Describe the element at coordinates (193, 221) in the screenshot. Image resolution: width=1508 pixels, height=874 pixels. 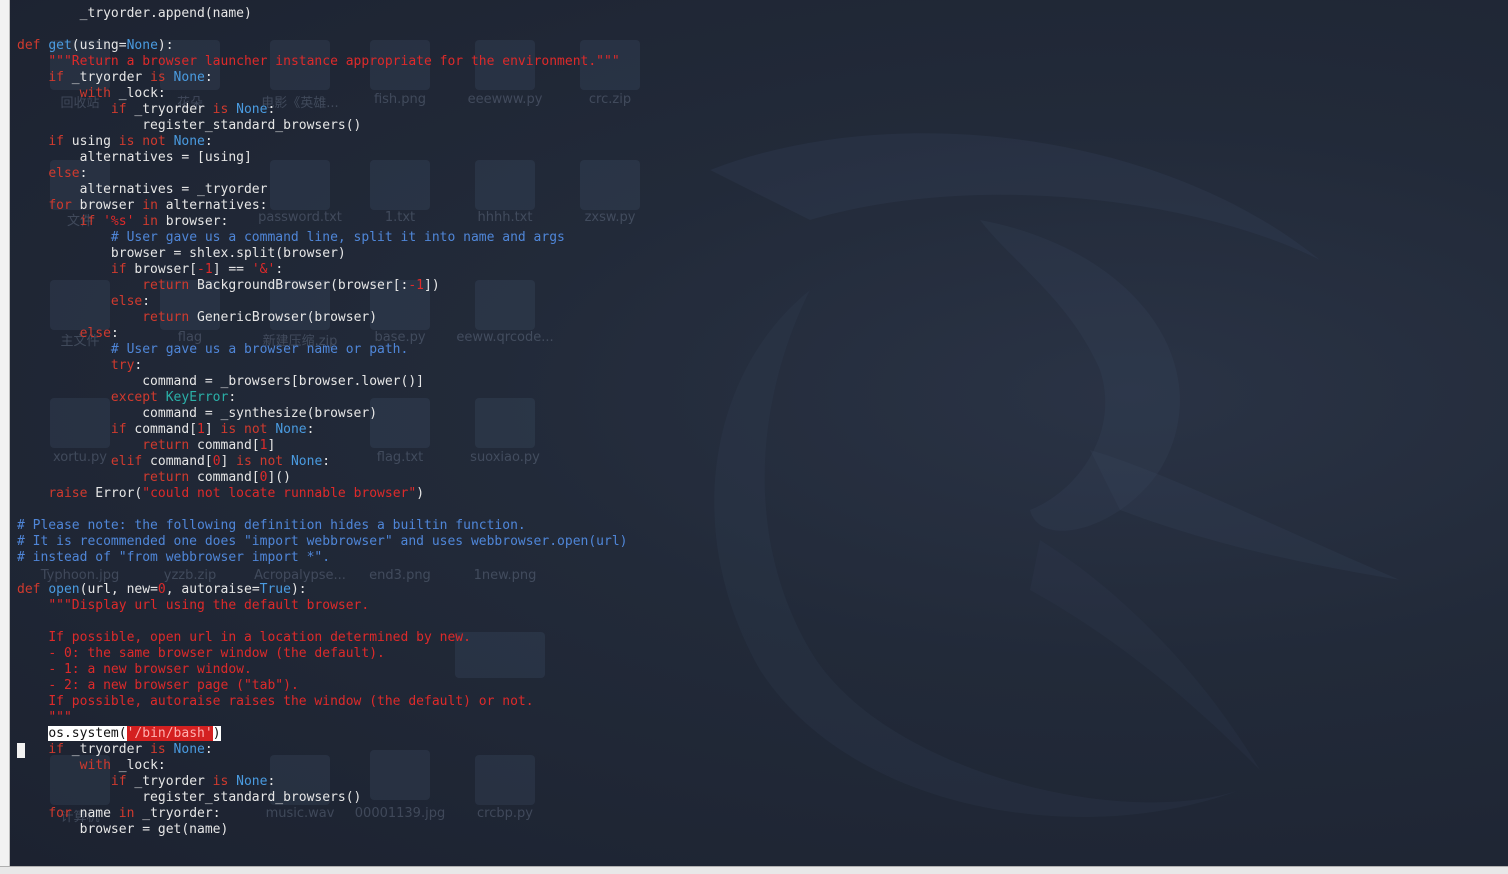
I see `code-token: browser:` at that location.